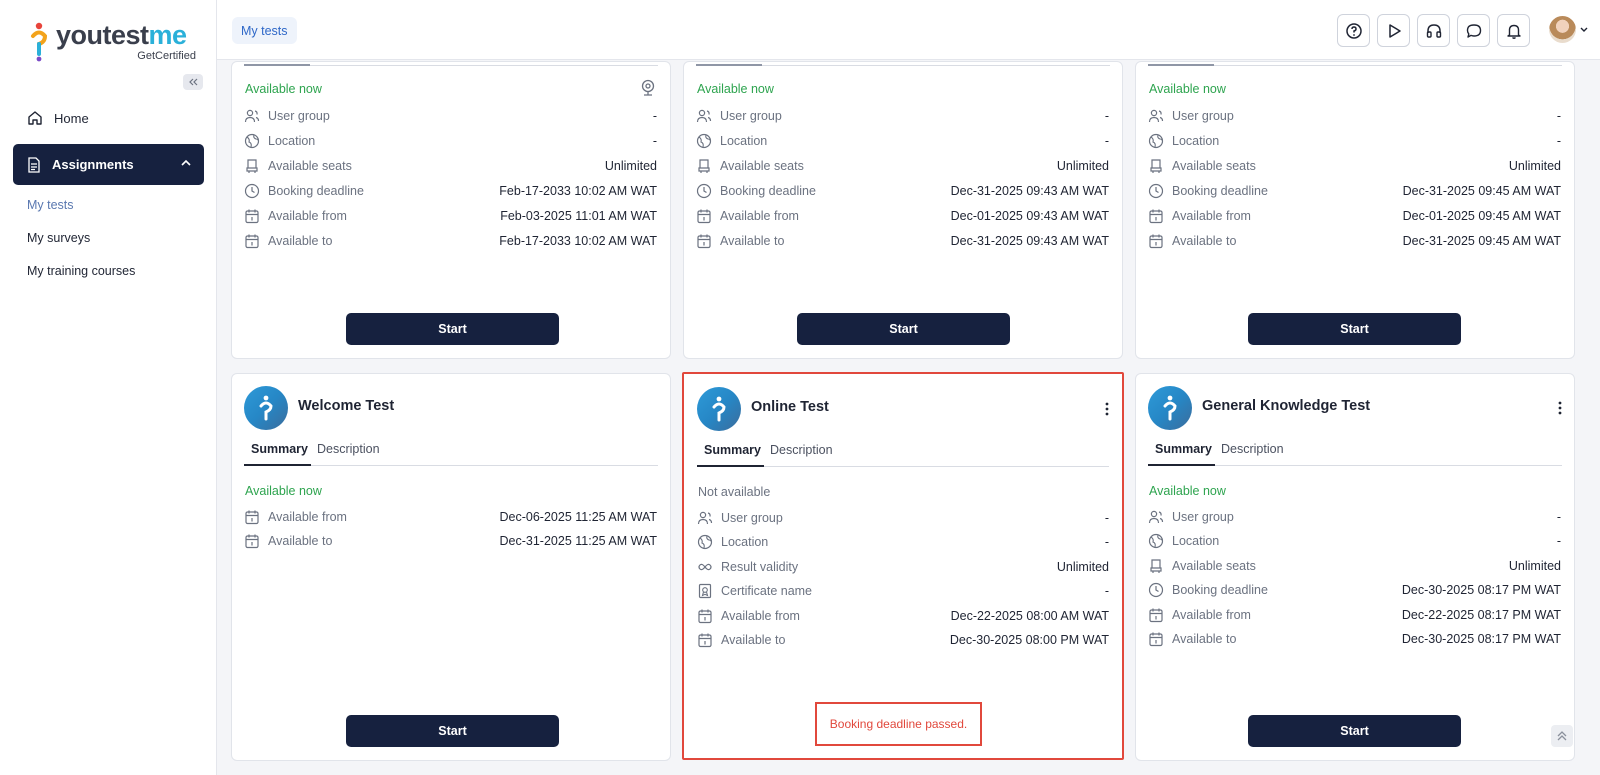 The height and width of the screenshot is (775, 1600). I want to click on detail-row-available-from: Available from Feb-03-2025 11:01 AM WAT, so click(450, 216).